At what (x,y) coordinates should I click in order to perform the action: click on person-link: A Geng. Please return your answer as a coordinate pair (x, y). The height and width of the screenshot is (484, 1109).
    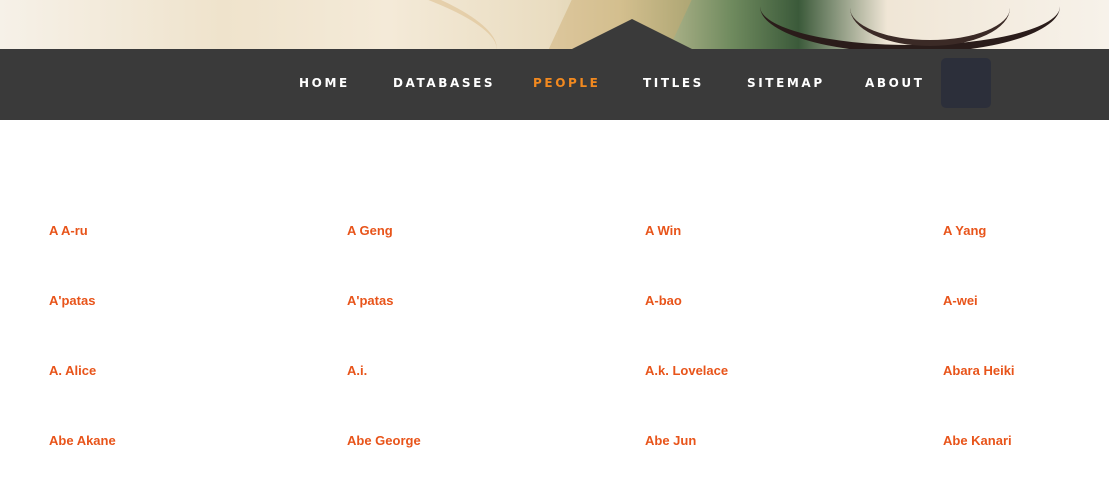
    Looking at the image, I should click on (370, 230).